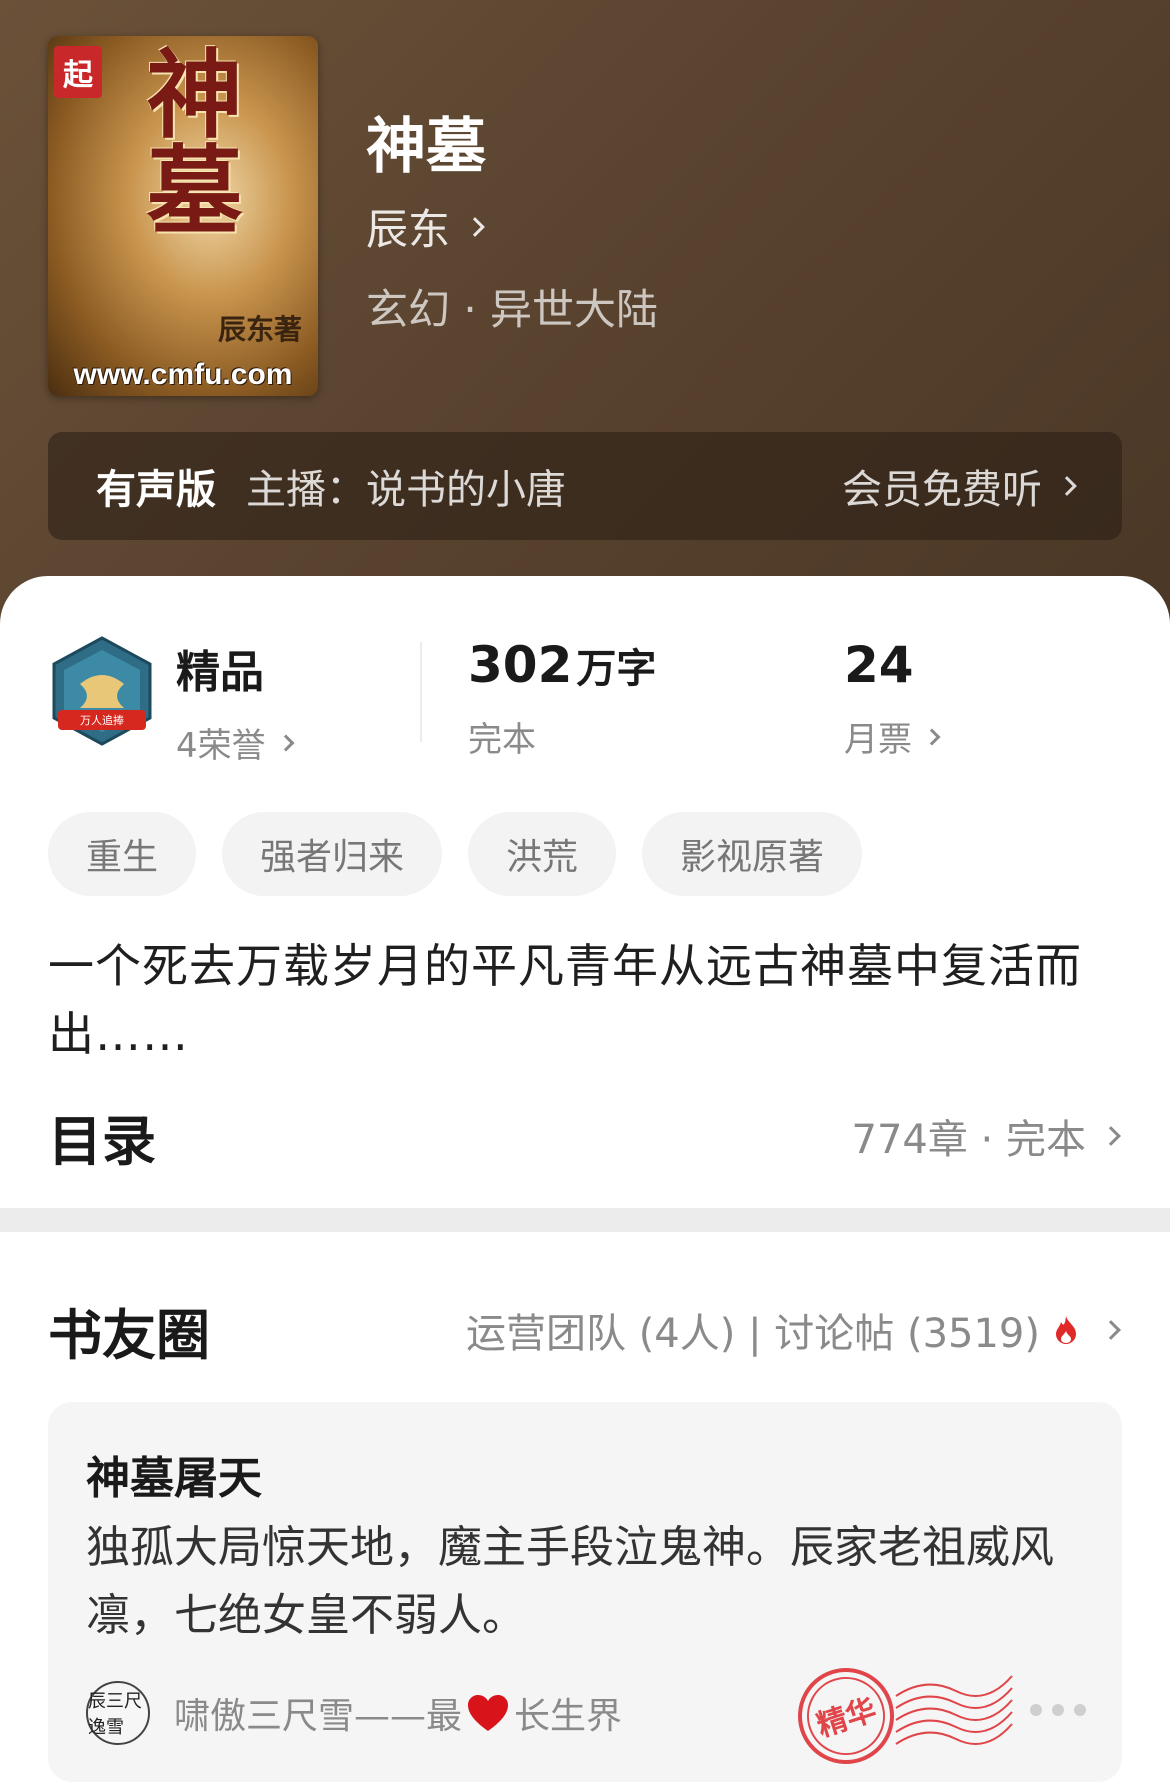 This screenshot has width=1170, height=1791. I want to click on author-link: 辰东, so click(425, 226).